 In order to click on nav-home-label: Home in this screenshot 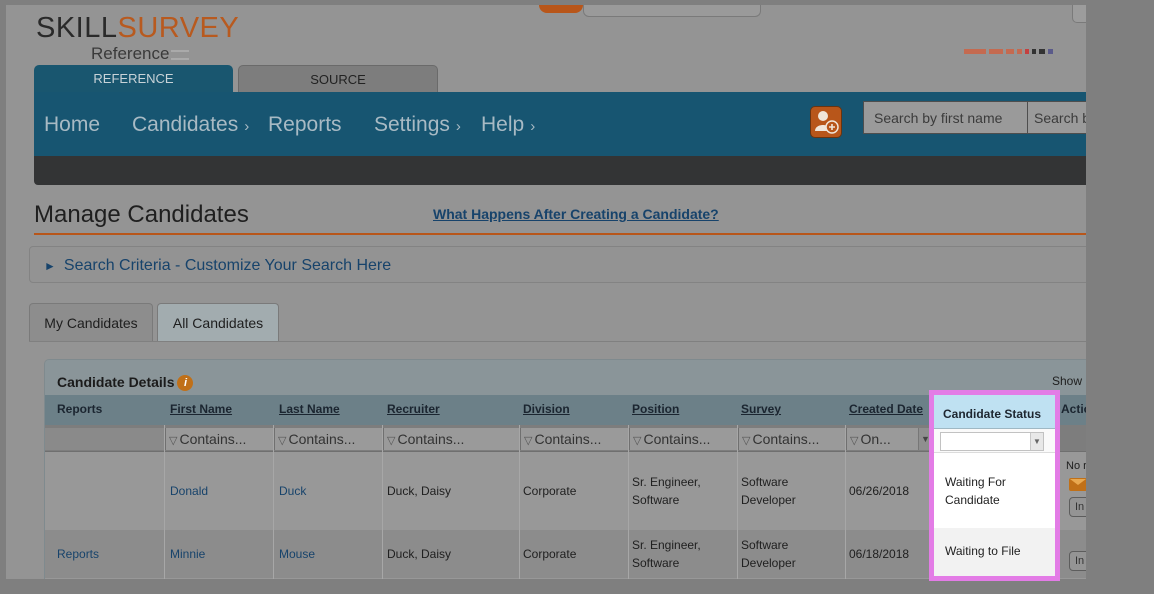, I will do `click(72, 124)`.